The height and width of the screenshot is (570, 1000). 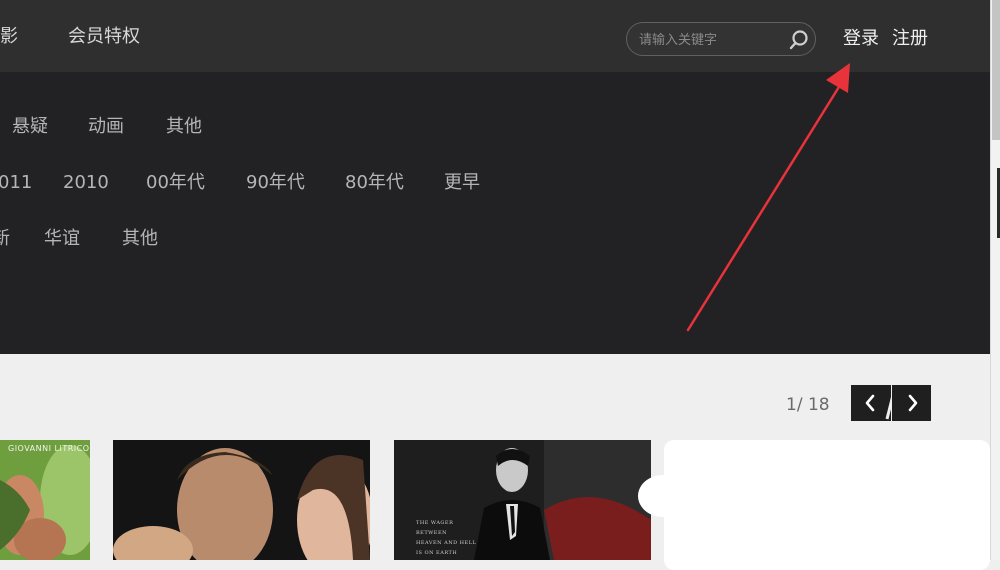 What do you see at coordinates (30, 127) in the screenshot?
I see `filter-genre-mystery: 悬疑` at bounding box center [30, 127].